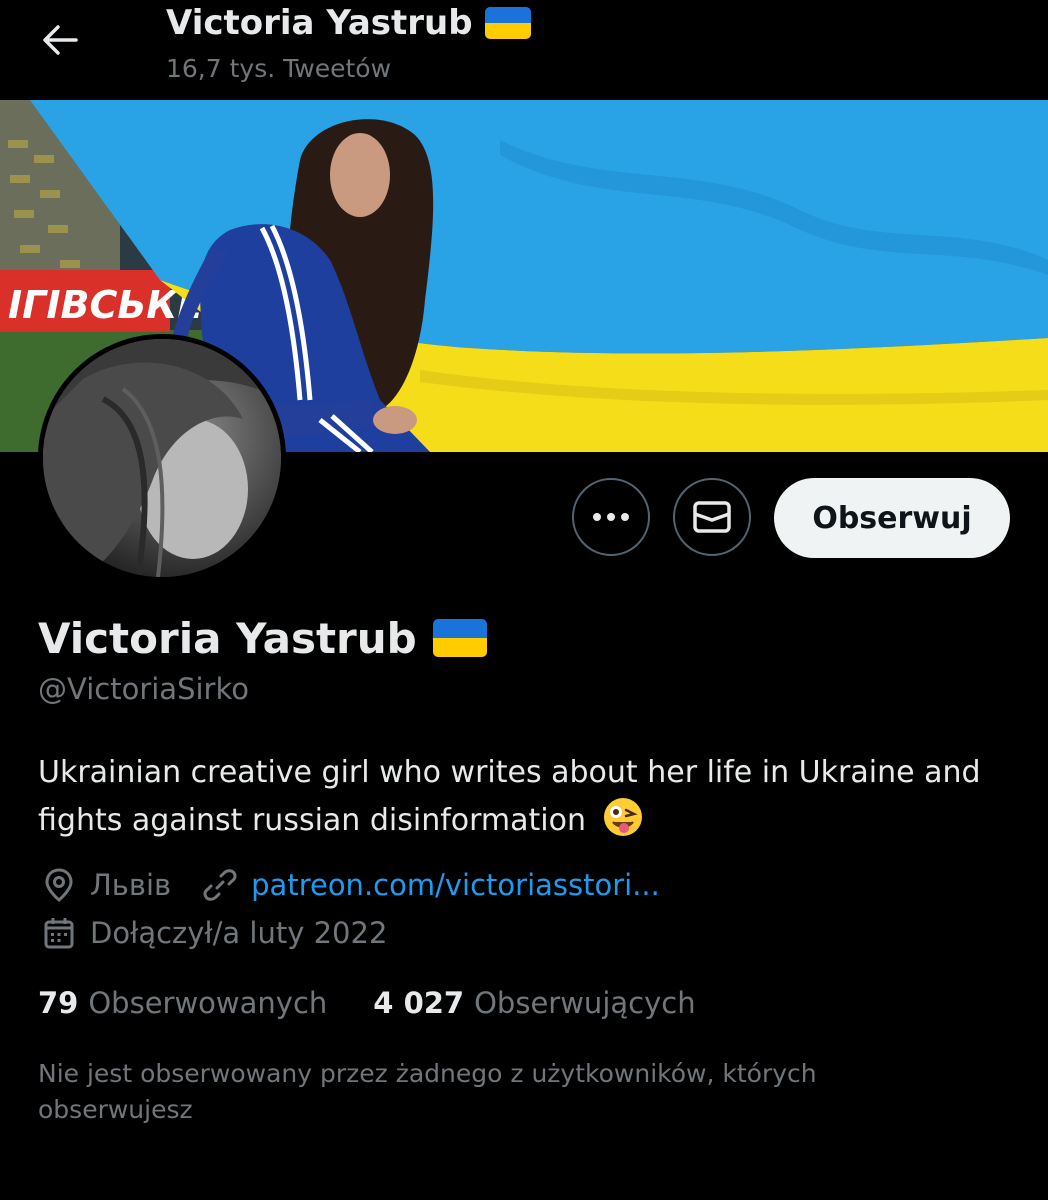 This screenshot has height=1200, width=1048. I want to click on tweet-count: 16,7 tys. Tweetów, so click(279, 68).